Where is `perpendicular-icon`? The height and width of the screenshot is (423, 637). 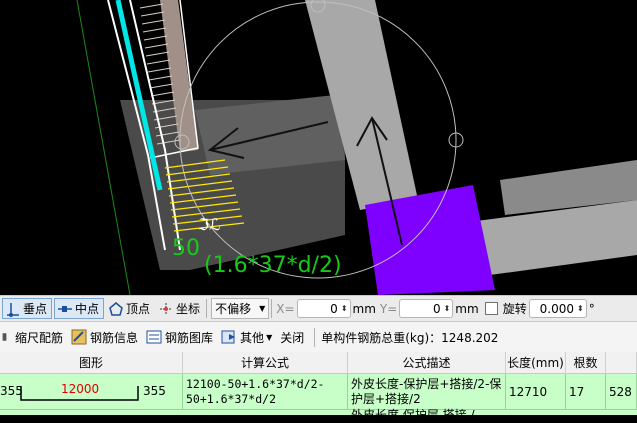 perpendicular-icon is located at coordinates (13, 309).